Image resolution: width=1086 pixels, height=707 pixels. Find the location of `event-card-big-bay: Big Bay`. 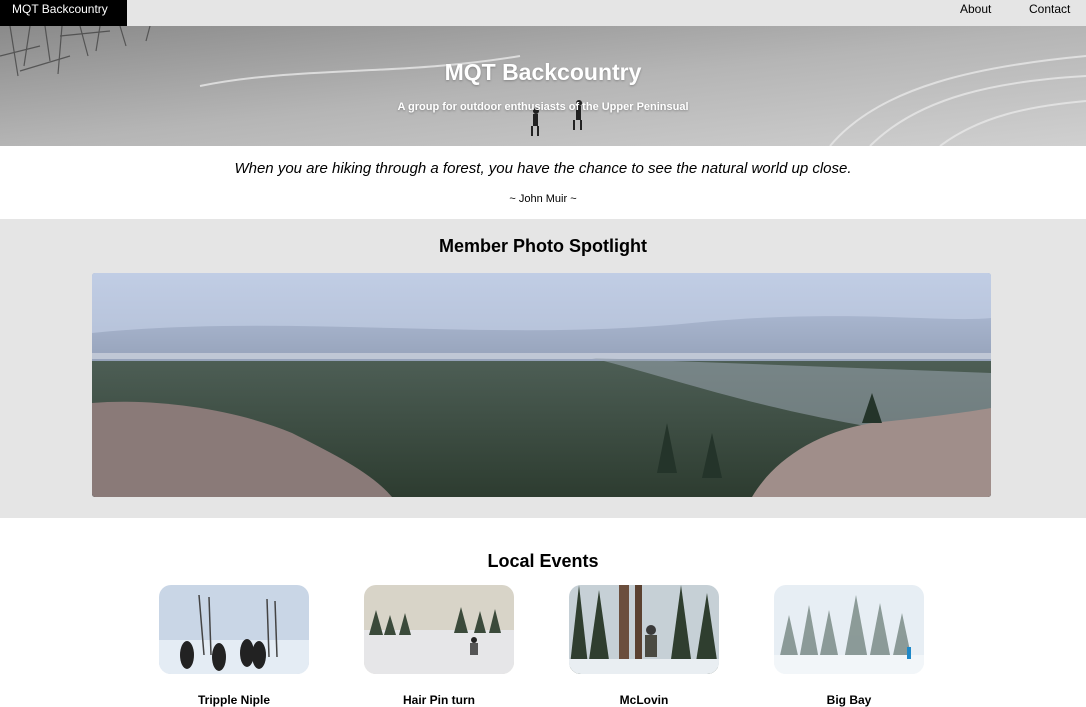

event-card-big-bay: Big Bay is located at coordinates (849, 646).